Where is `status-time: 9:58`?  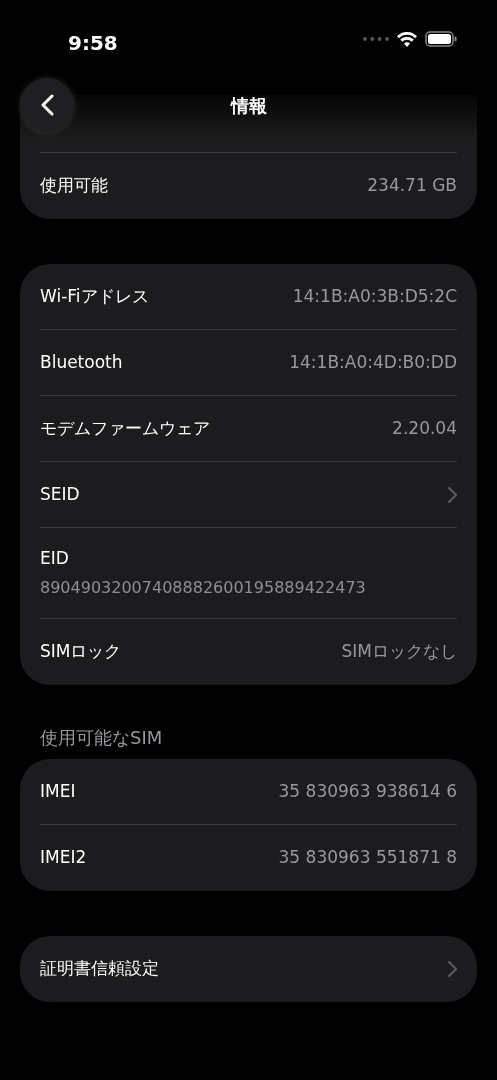
status-time: 9:58 is located at coordinates (93, 43).